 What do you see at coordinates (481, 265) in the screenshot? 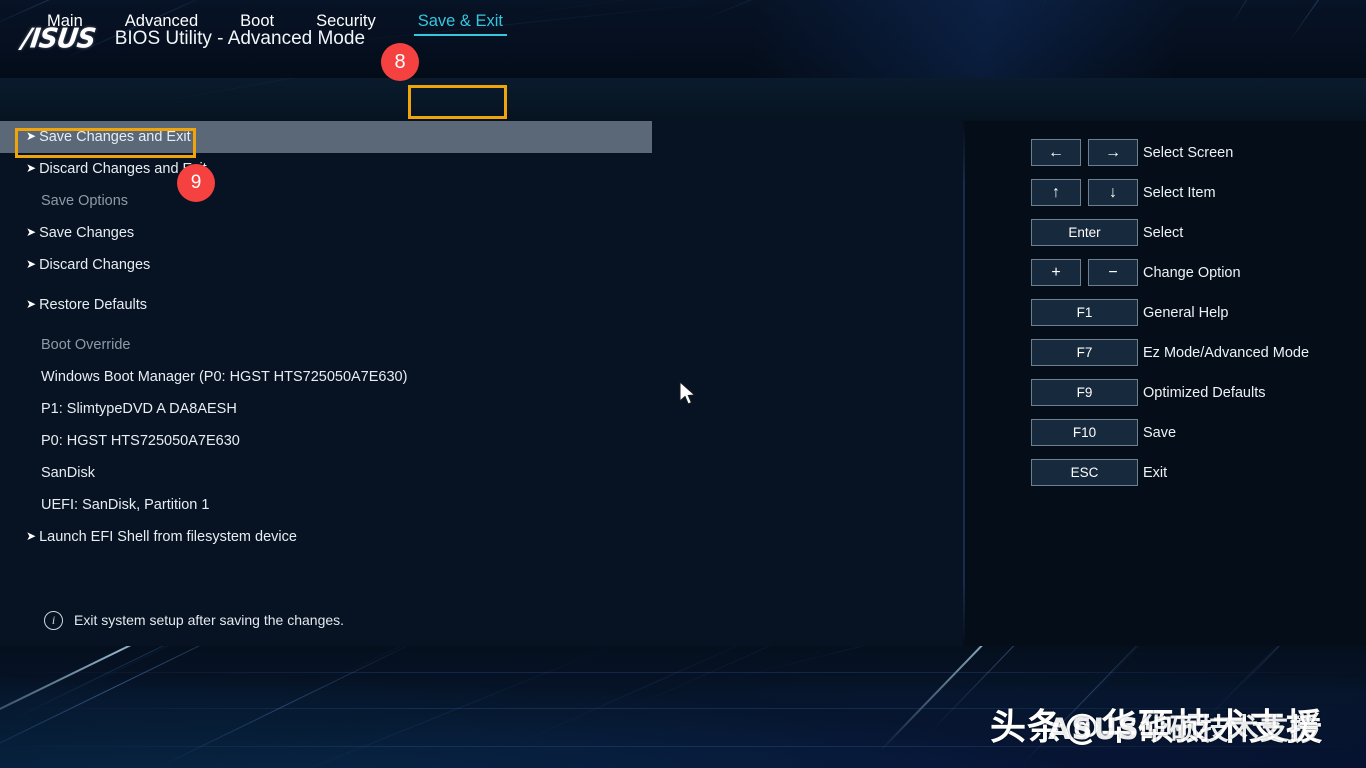
I see `menu-item-discard-changes: ➤ Discard Changes` at bounding box center [481, 265].